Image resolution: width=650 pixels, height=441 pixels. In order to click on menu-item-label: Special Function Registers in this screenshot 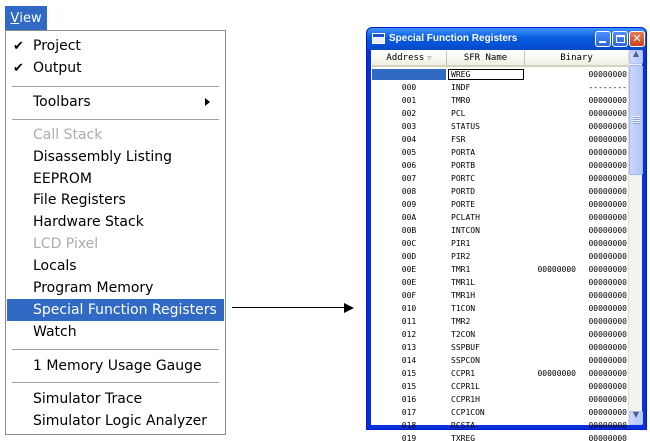, I will do `click(125, 310)`.